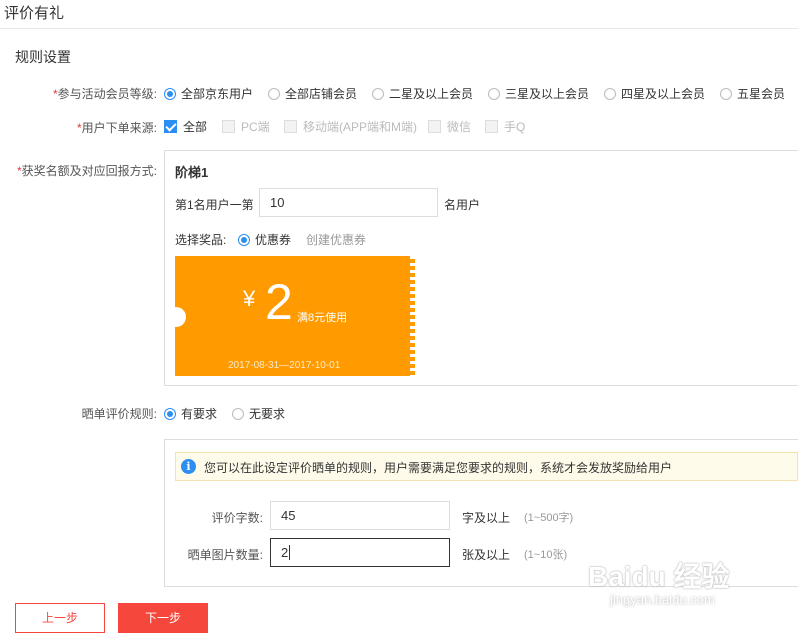 The height and width of the screenshot is (633, 798). I want to click on member-level-option-shop-members: 全部店铺会员, so click(312, 93).